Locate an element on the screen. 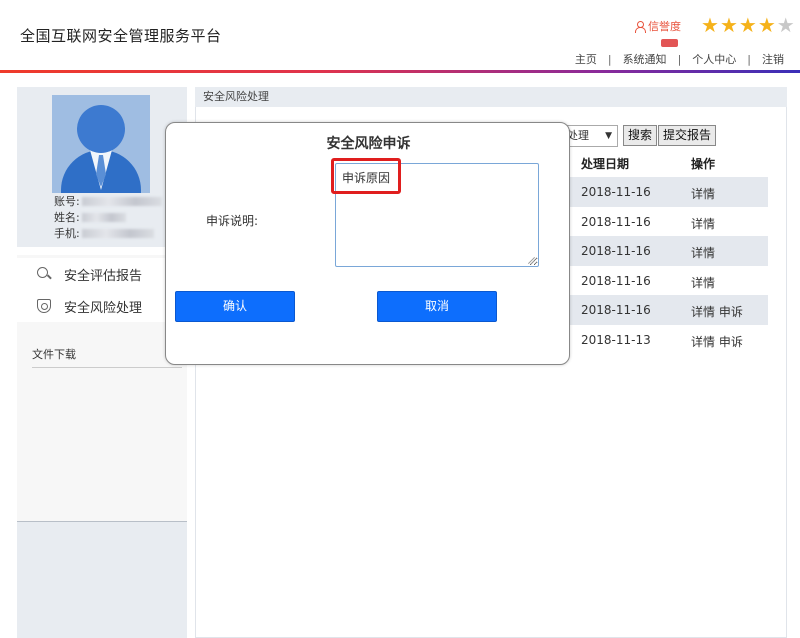  top-nav: 主页 | 系统通知 | 个人中心 | 注销 is located at coordinates (679, 59).